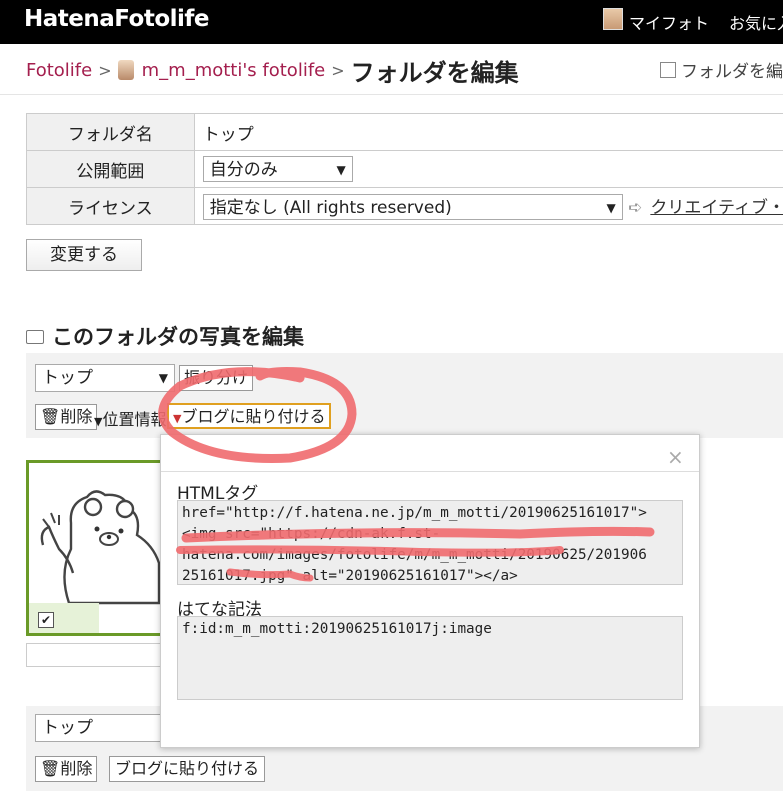  I want to click on license-label: ライセンス, so click(110, 206).